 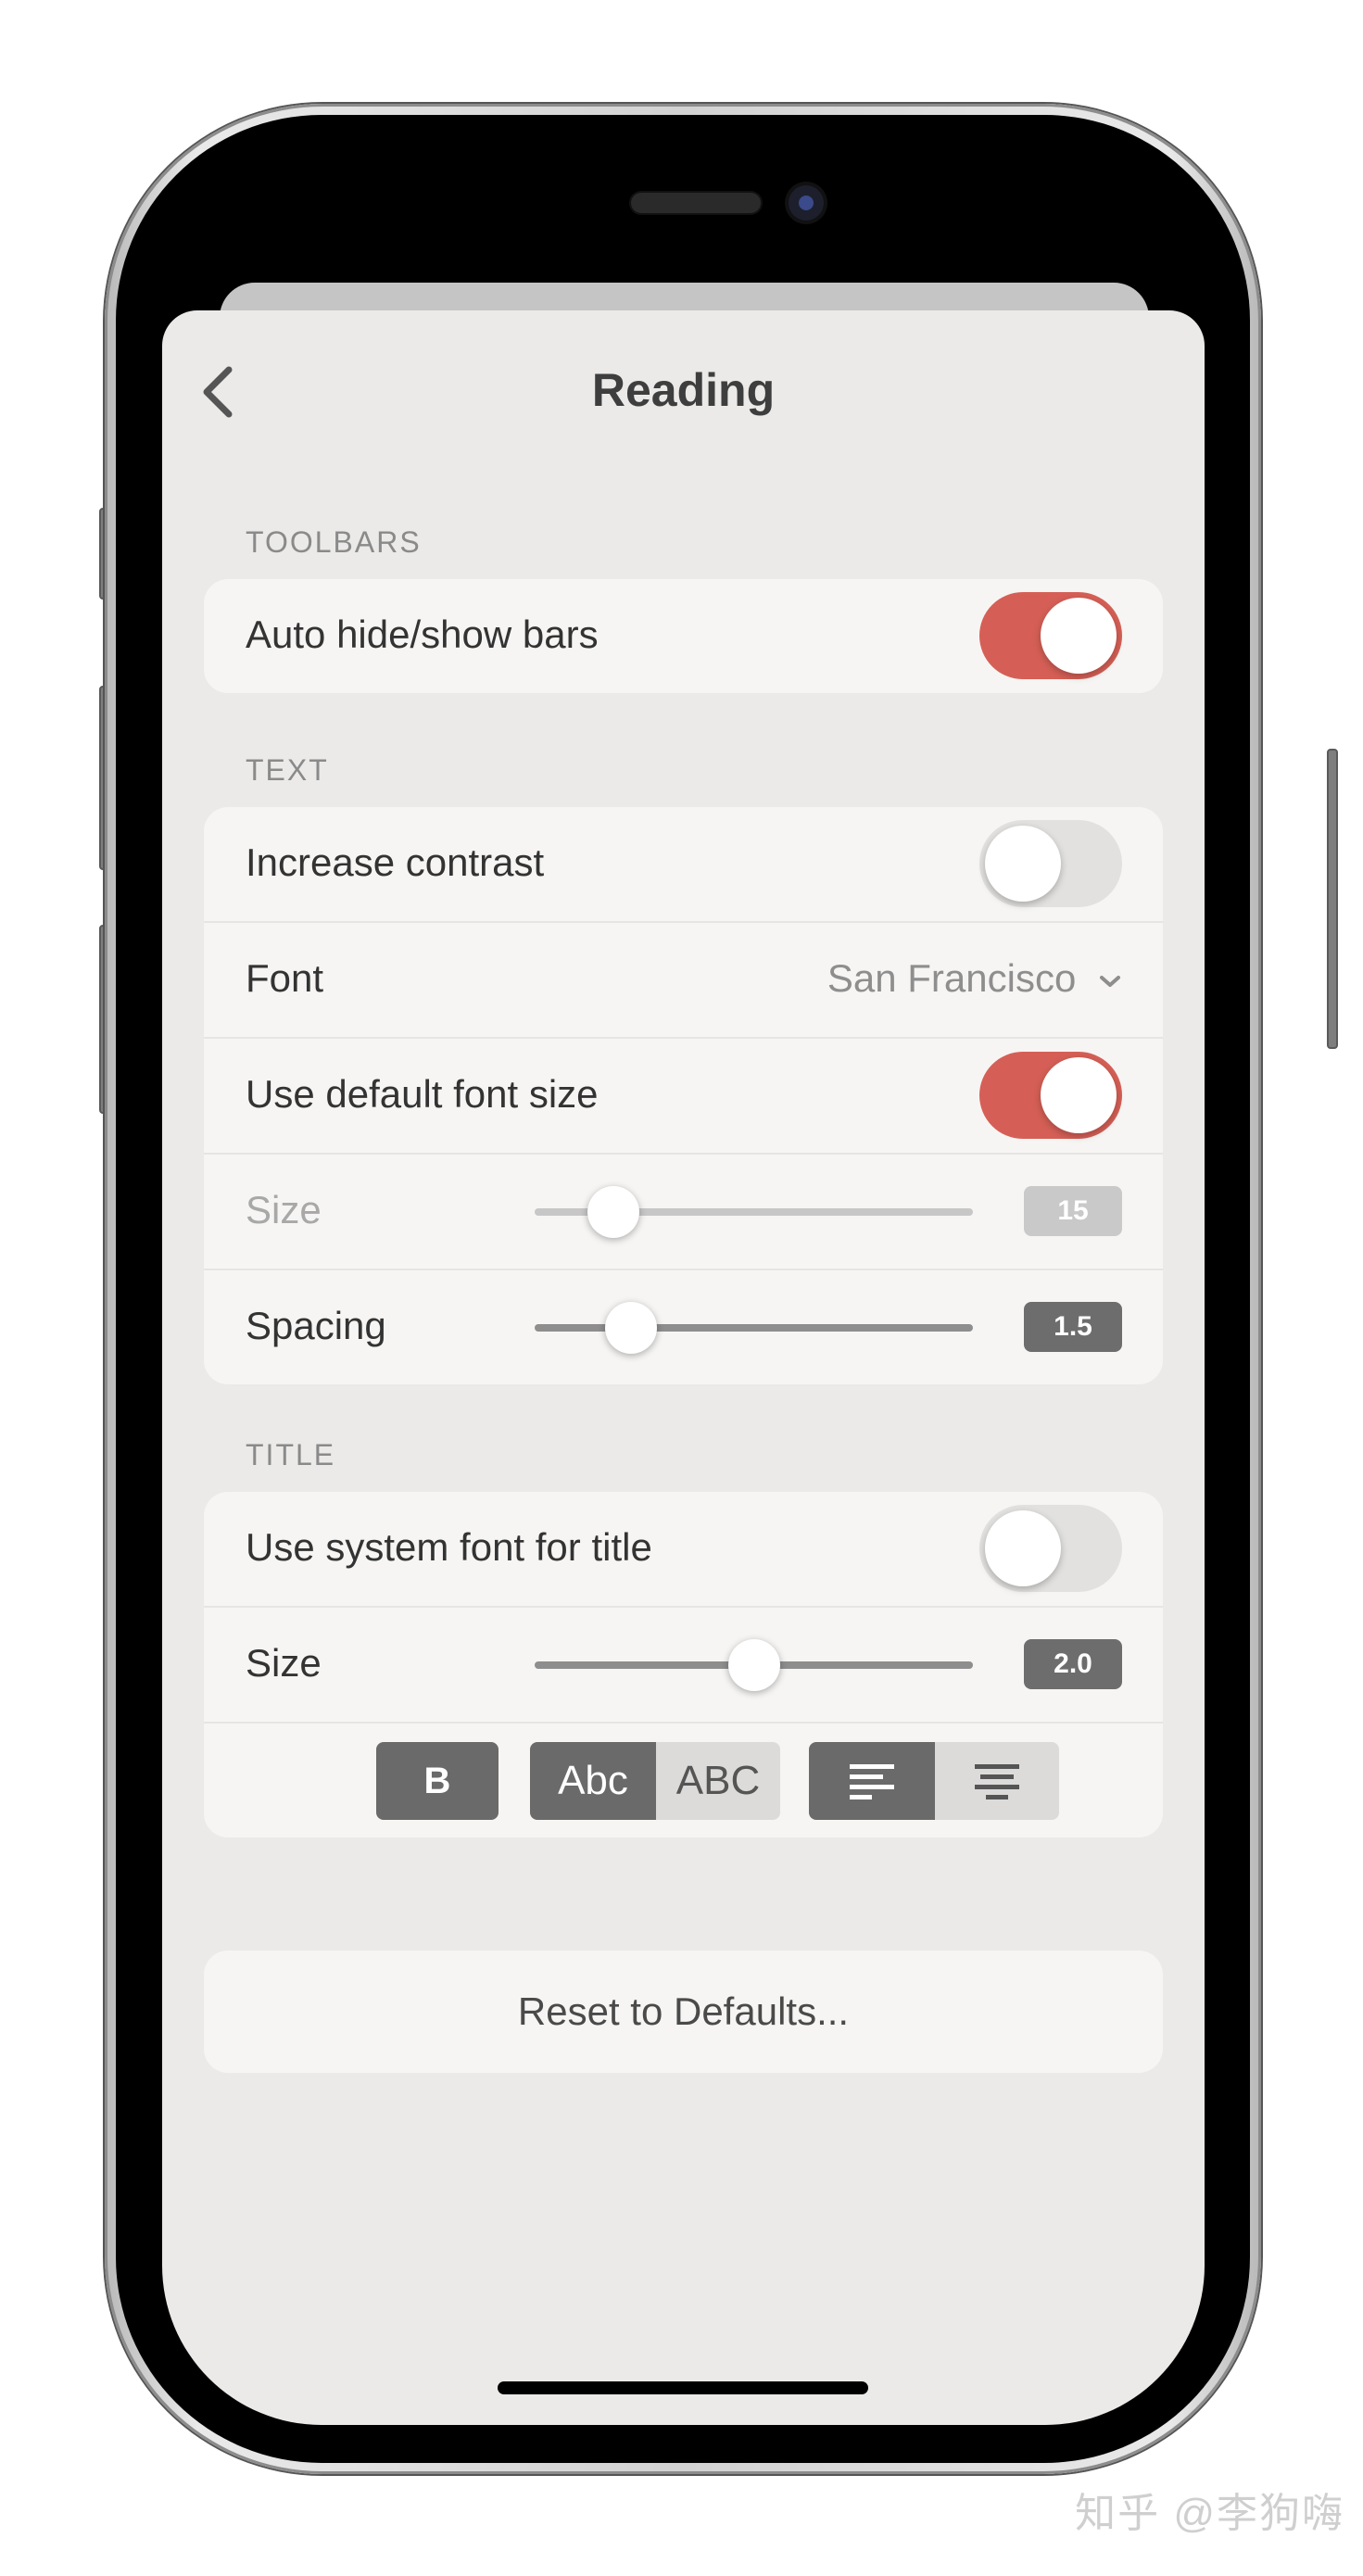 I want to click on navigation-bar: Reading, so click(x=683, y=389).